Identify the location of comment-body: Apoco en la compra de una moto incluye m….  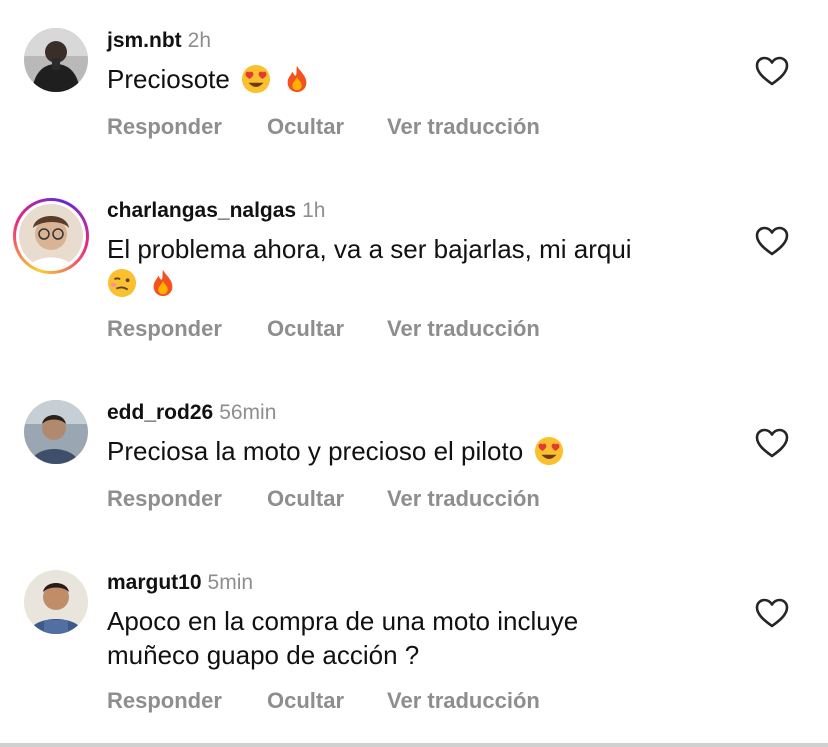
(343, 638).